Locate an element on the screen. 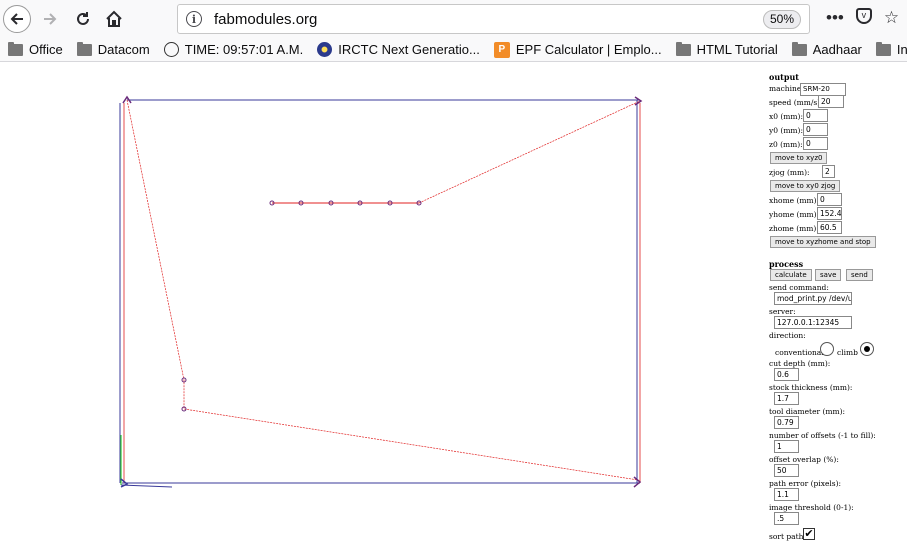  machine-value: SRM-20 is located at coordinates (816, 89).